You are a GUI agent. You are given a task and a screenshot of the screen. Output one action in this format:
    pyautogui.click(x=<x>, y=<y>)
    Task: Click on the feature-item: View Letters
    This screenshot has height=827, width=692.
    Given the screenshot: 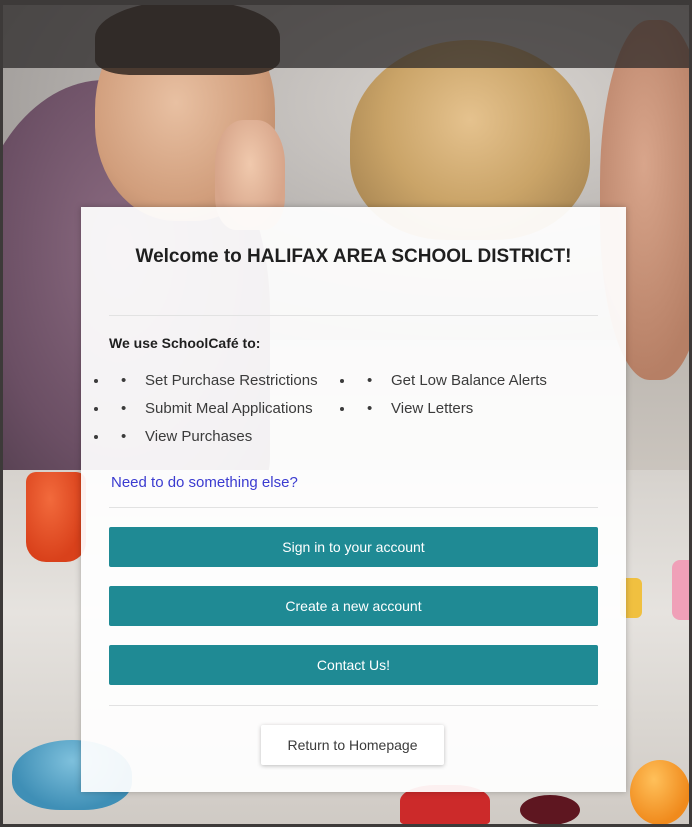 What is the action you would take?
    pyautogui.click(x=414, y=409)
    